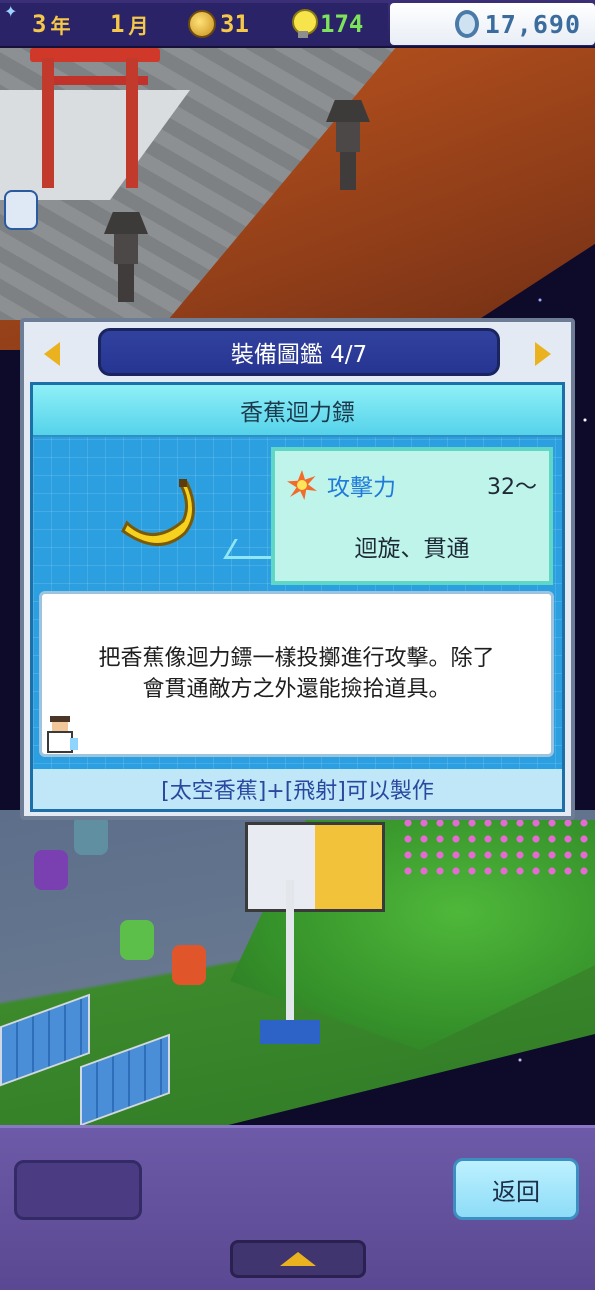 The width and height of the screenshot is (595, 1290). I want to click on description-box: 把香蕉像迴力鏢一樣投擲進行攻擊。除了 會貫通敵方之外還能撿拾道具。, so click(296, 674).